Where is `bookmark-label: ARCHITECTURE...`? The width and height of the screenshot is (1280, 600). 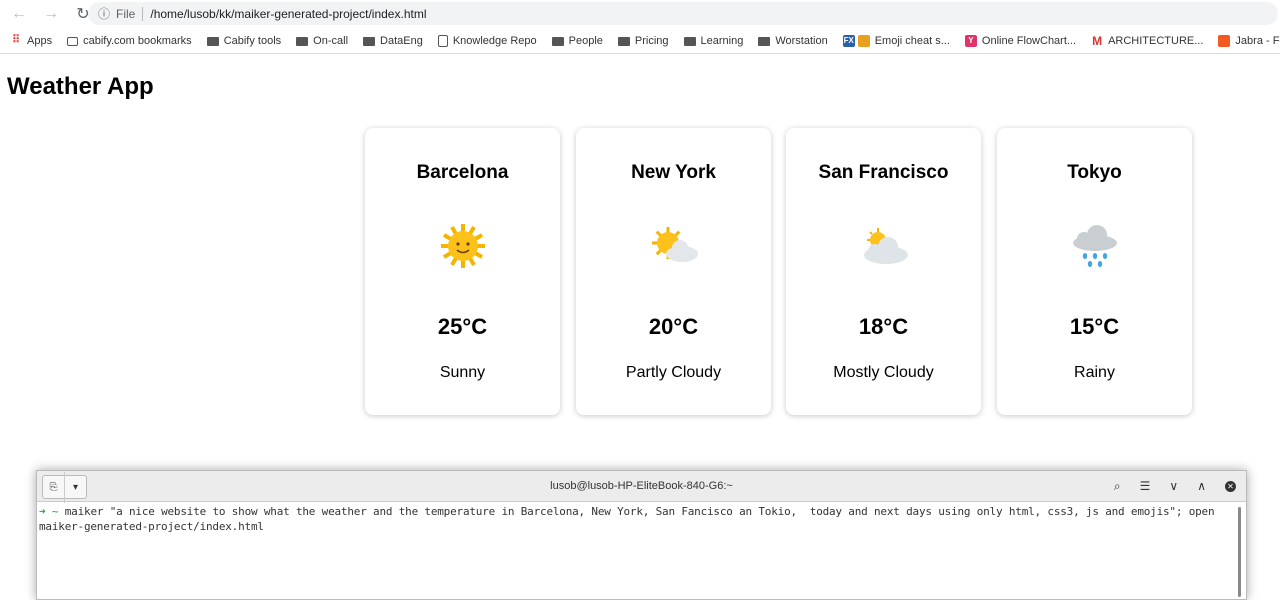
bookmark-label: ARCHITECTURE... is located at coordinates (1156, 41).